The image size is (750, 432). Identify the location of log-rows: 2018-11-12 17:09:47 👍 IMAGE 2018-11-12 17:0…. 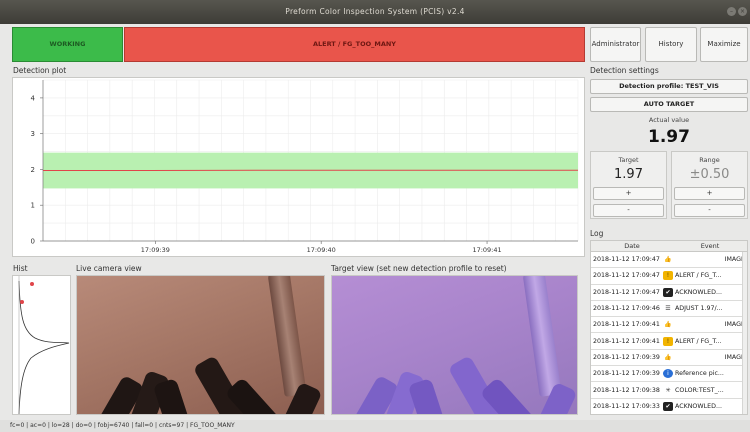
(669, 333).